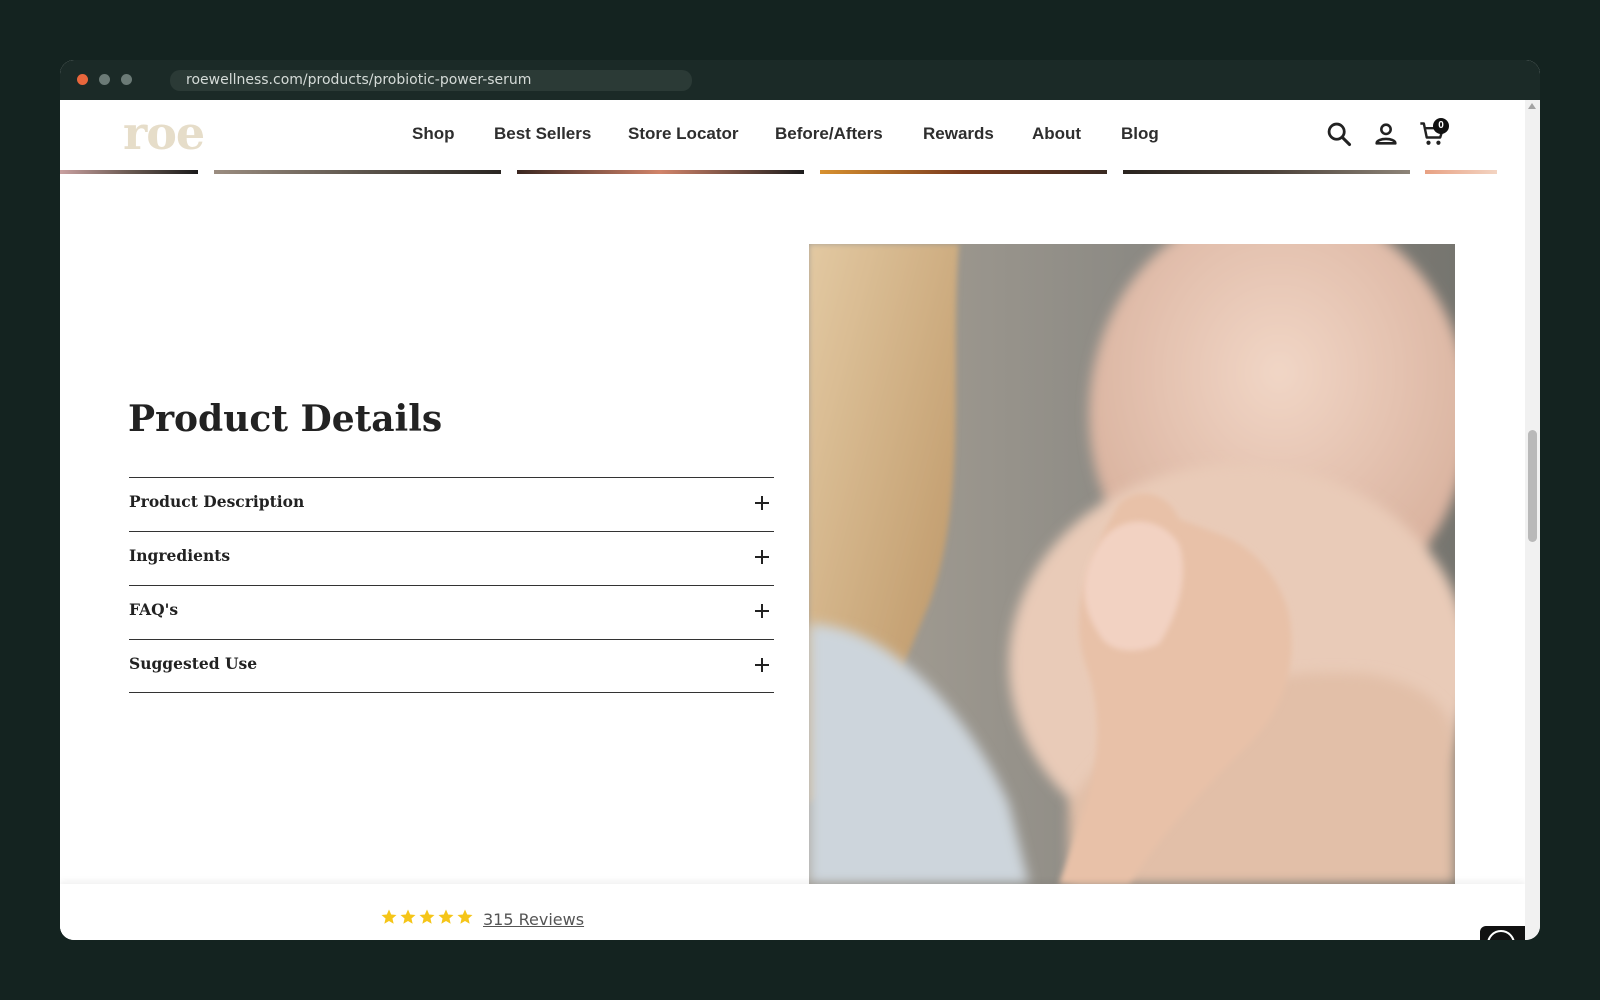 The image size is (1600, 1000). Describe the element at coordinates (829, 134) in the screenshot. I see `nav-item-before-afters: Before/Afters` at that location.